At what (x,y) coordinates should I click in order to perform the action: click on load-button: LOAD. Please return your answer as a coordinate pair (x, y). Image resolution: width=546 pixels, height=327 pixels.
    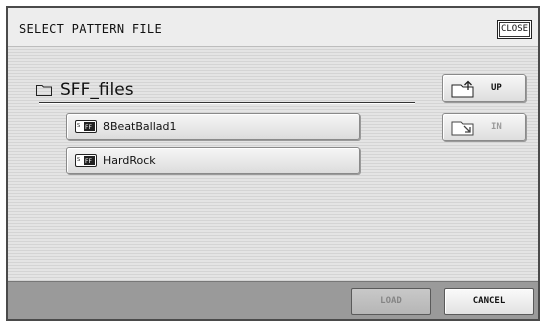
    Looking at the image, I should click on (391, 301).